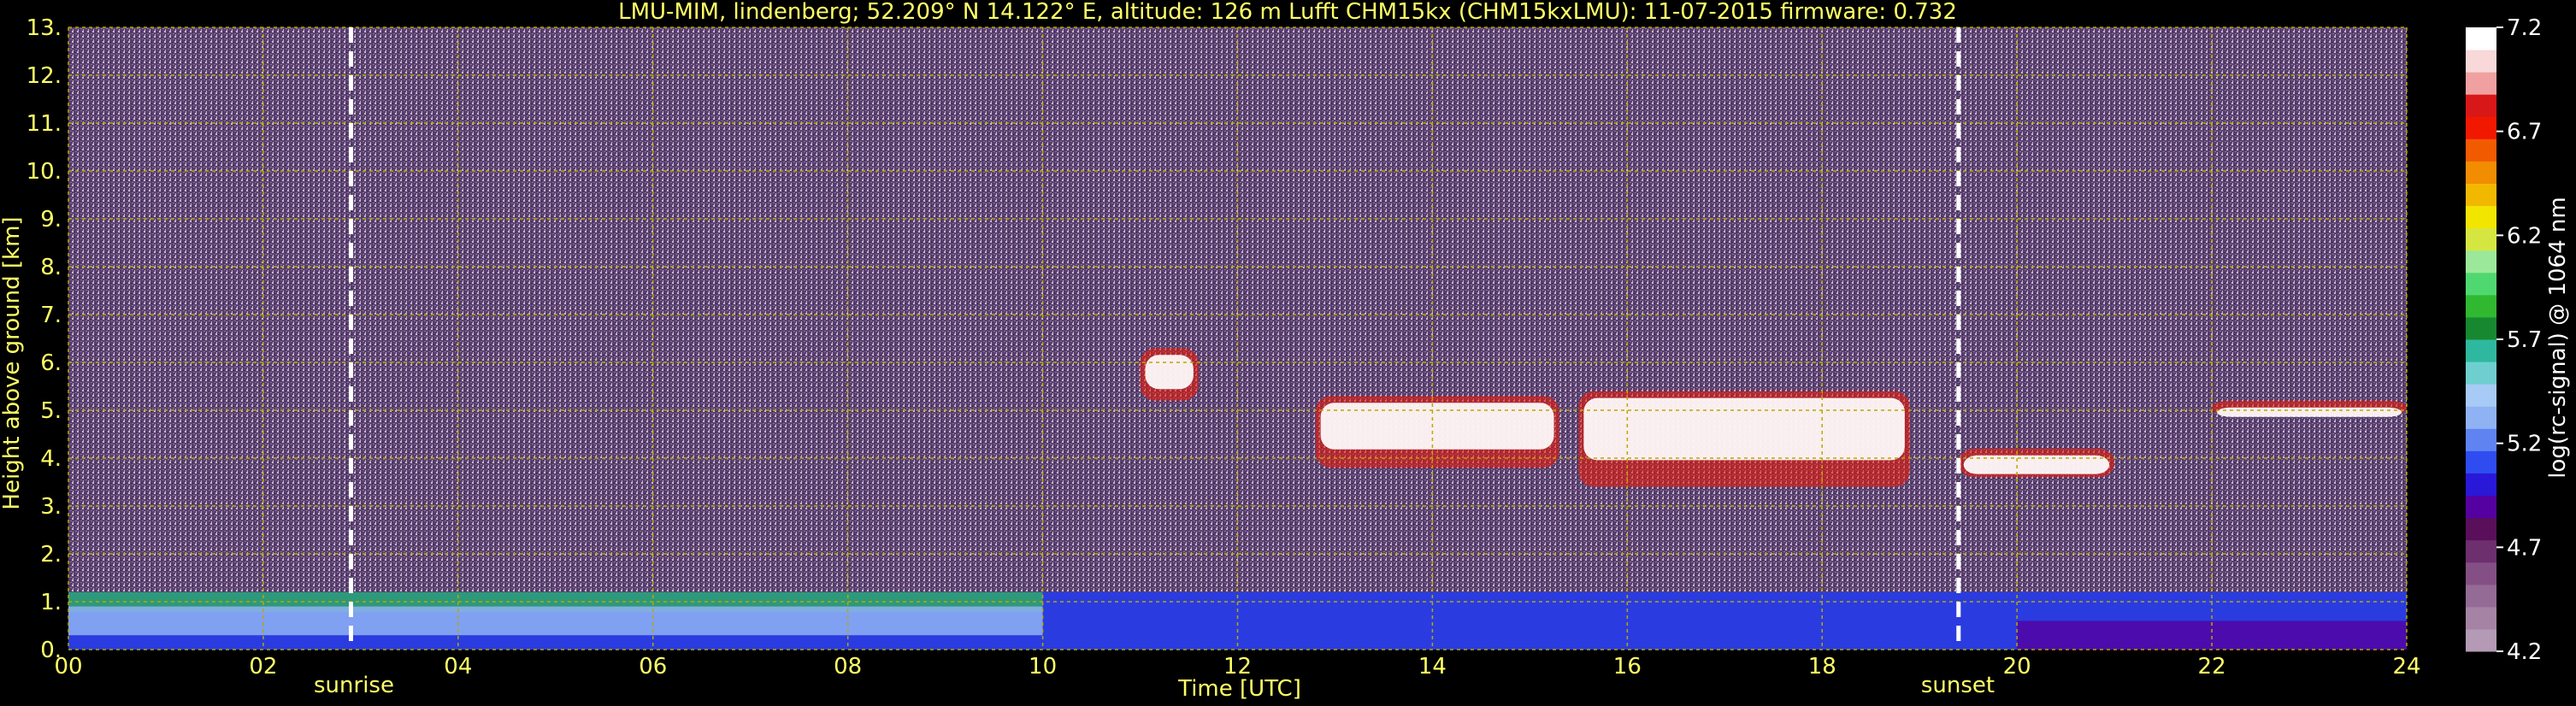 The width and height of the screenshot is (2576, 706). I want to click on y-tick-label: 4., so click(51, 459).